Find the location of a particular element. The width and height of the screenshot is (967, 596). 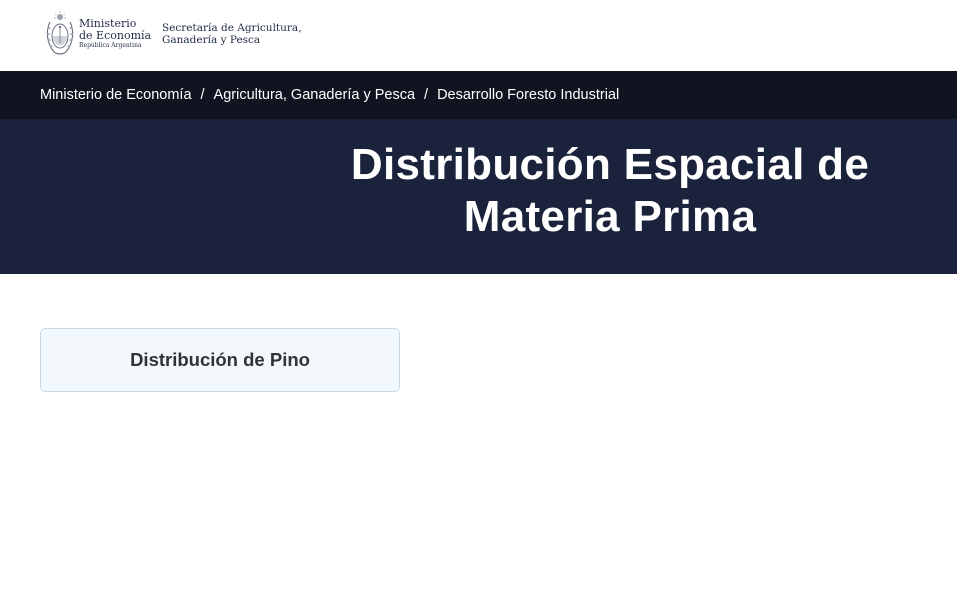

breadcrumb-item-agricultura: Agricultura, Ganadería y Pesca is located at coordinates (315, 95).